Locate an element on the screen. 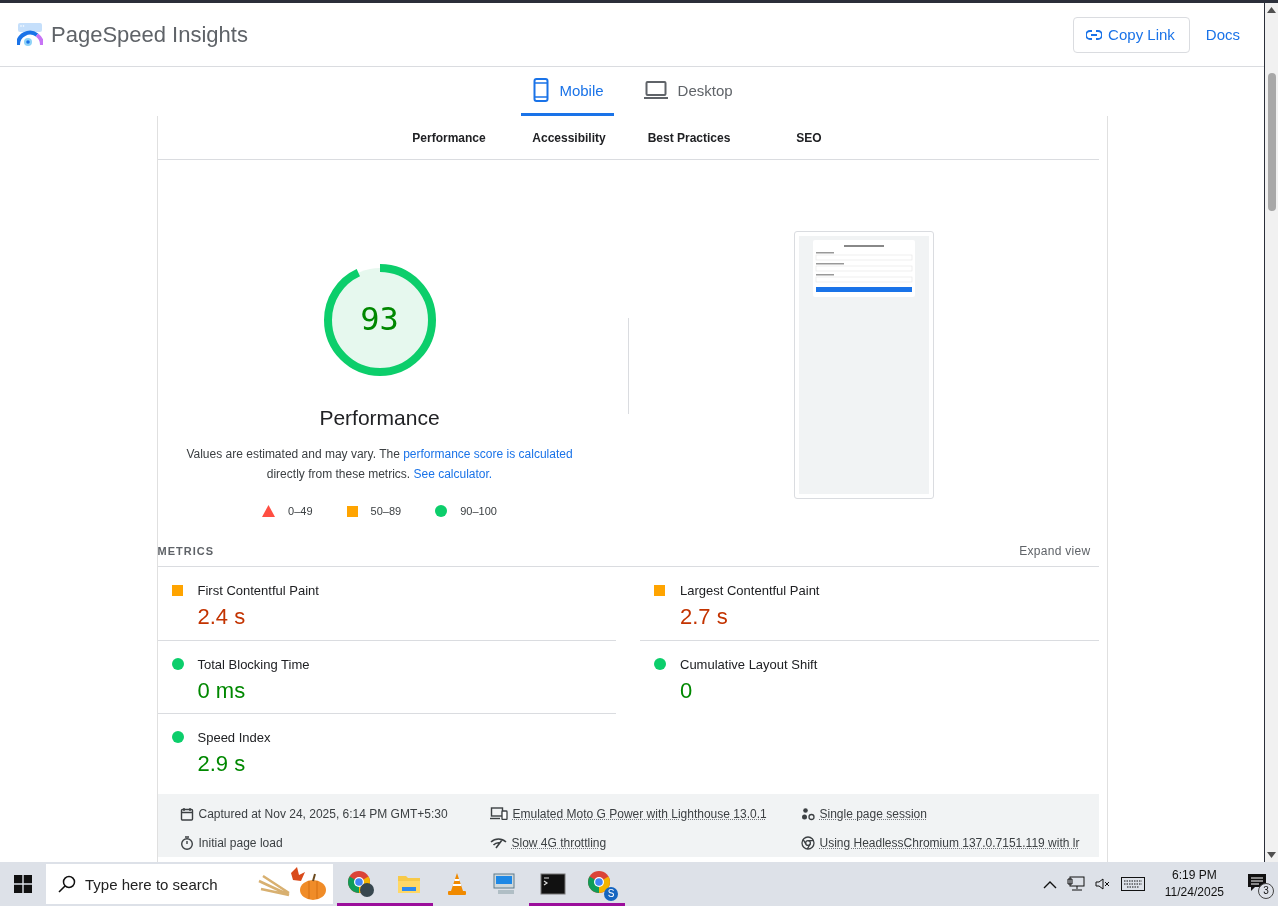 This screenshot has width=1278, height=906. app-title: PageSpeed Insights is located at coordinates (149, 34).